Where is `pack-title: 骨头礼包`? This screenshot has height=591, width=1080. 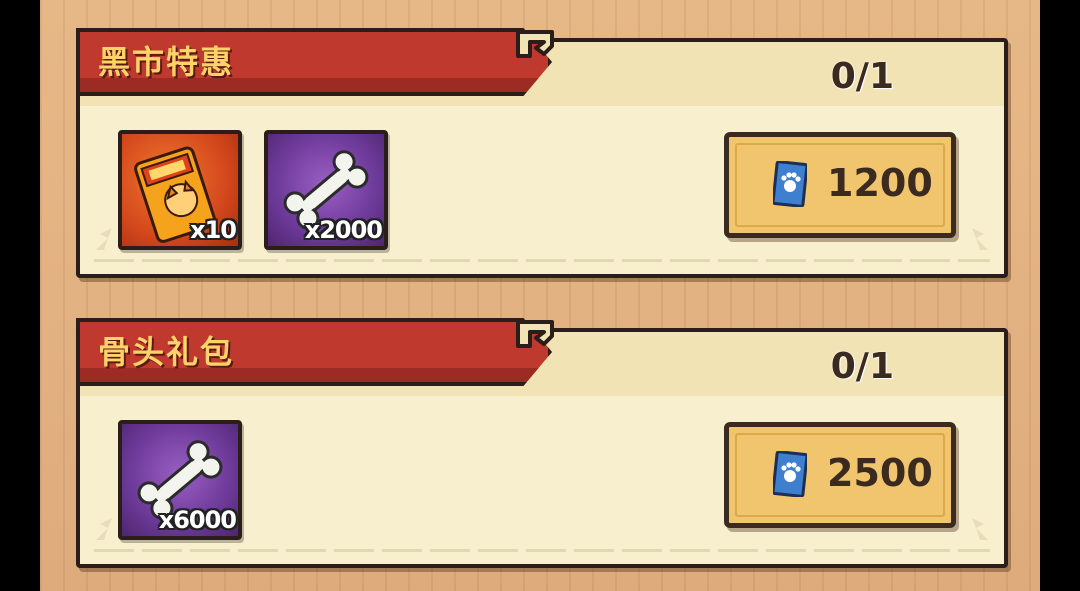 pack-title: 骨头礼包 is located at coordinates (166, 352).